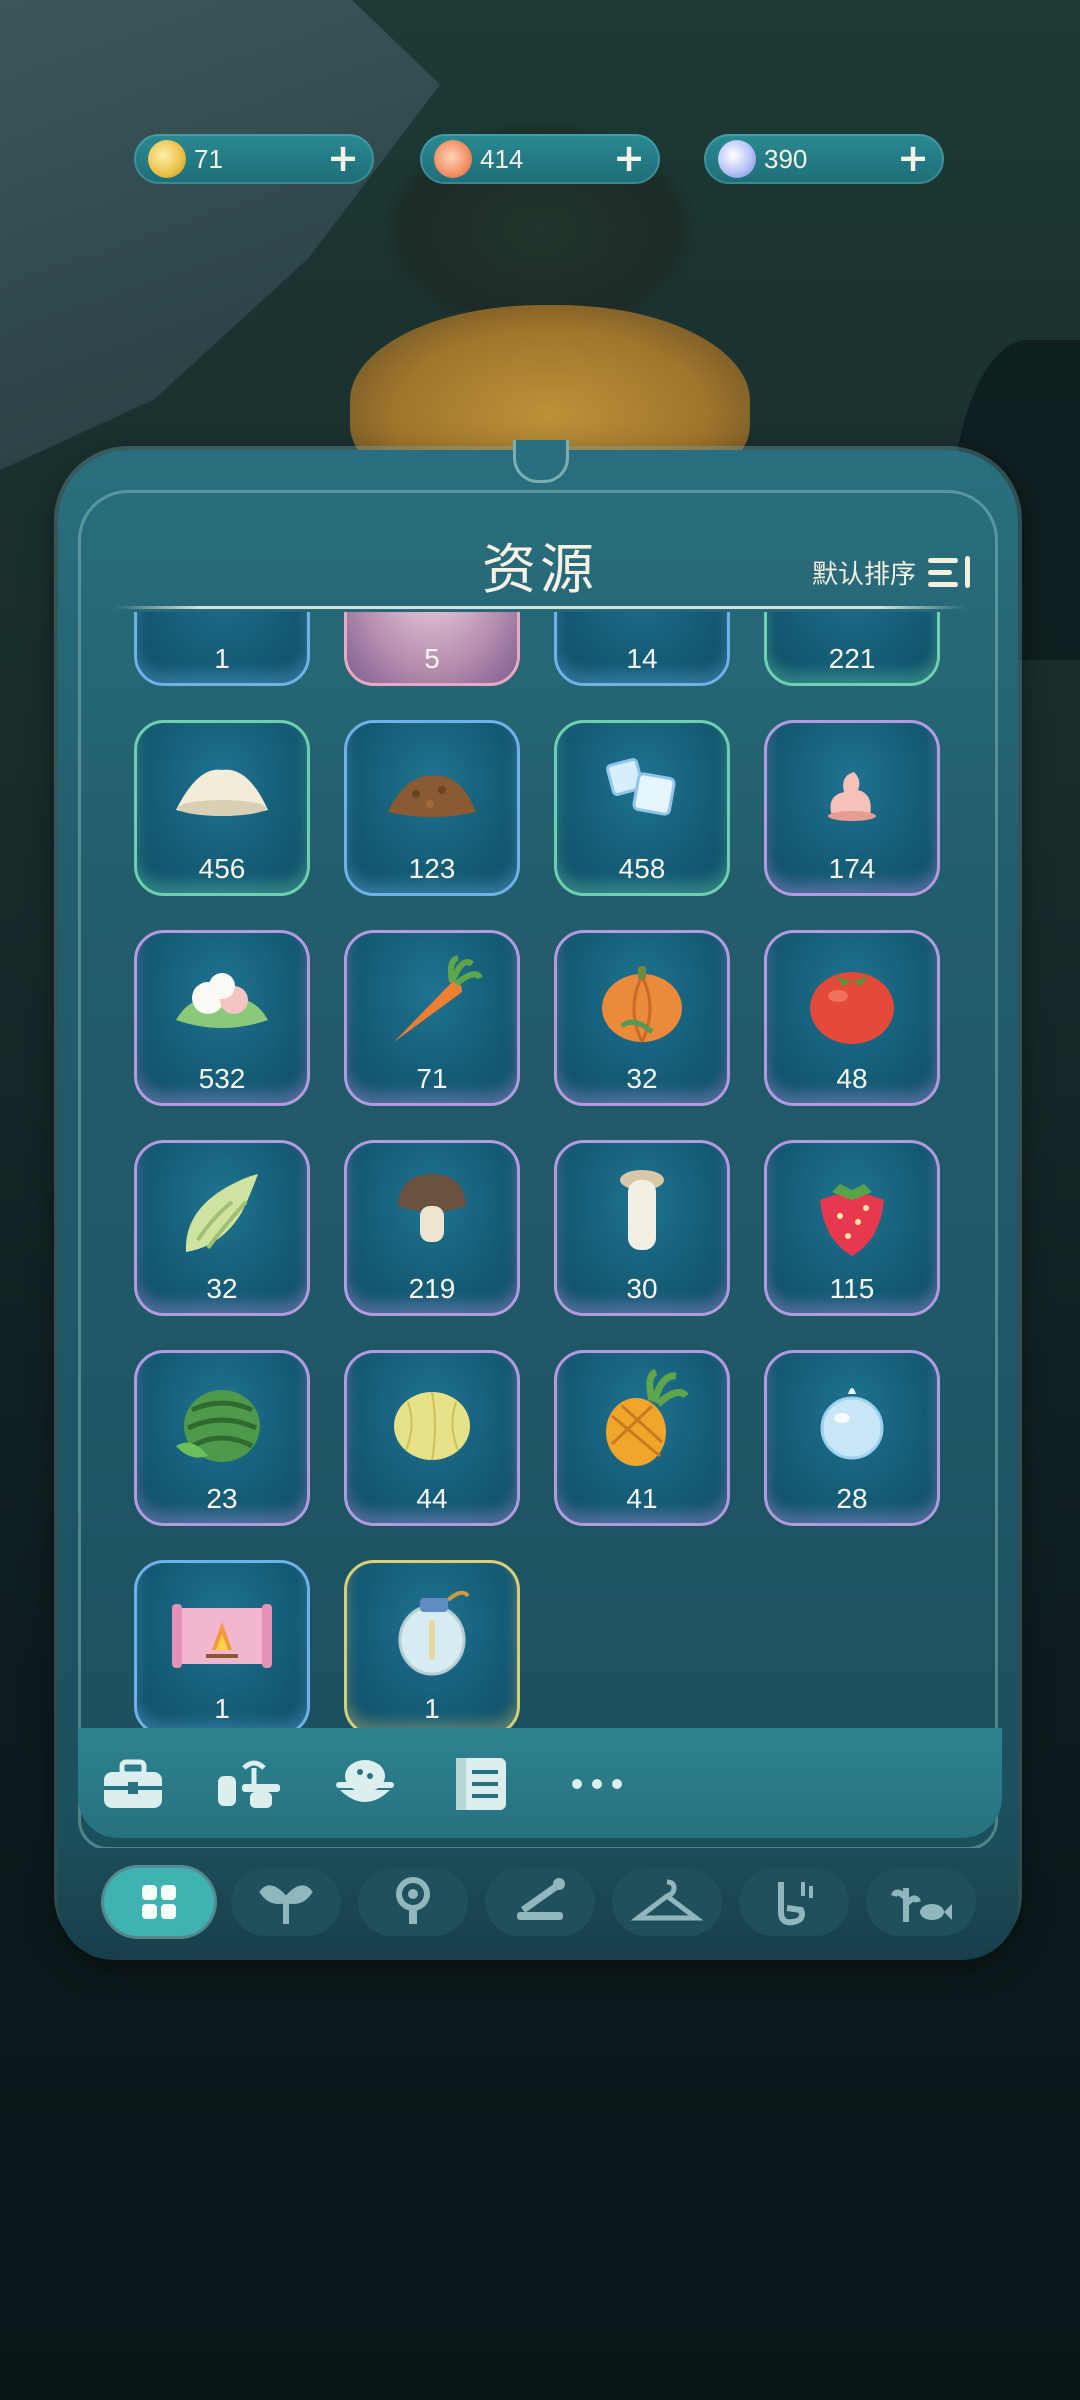 Image resolution: width=1080 pixels, height=2400 pixels. I want to click on tab-clothing, so click(667, 1902).